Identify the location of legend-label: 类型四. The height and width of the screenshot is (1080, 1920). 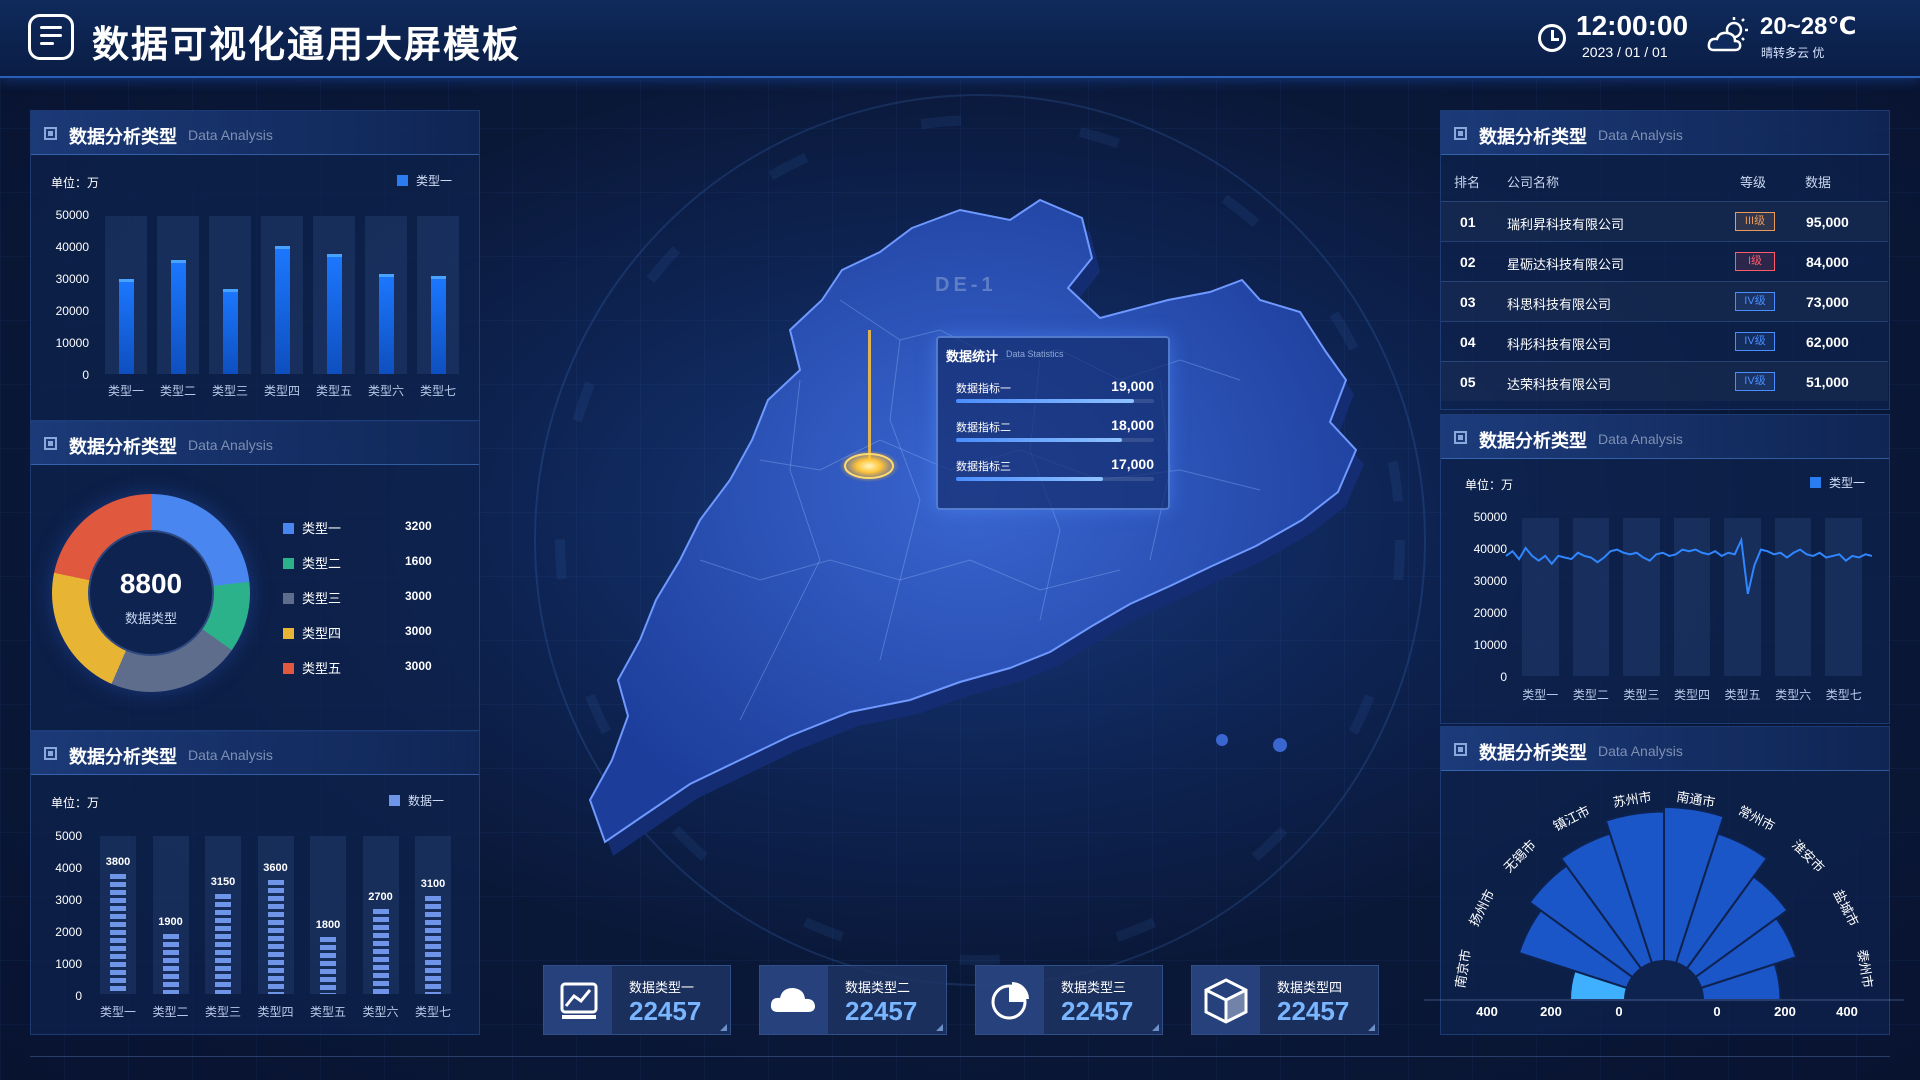
(322, 633).